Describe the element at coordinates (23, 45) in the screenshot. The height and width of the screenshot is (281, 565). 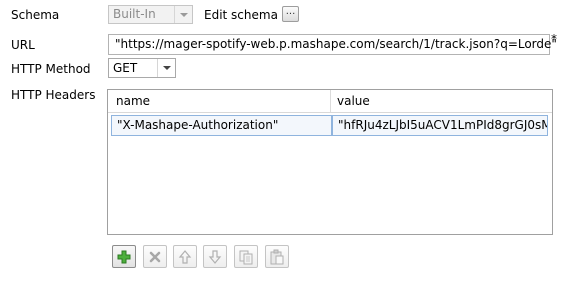
I see `url-label: URL` at that location.